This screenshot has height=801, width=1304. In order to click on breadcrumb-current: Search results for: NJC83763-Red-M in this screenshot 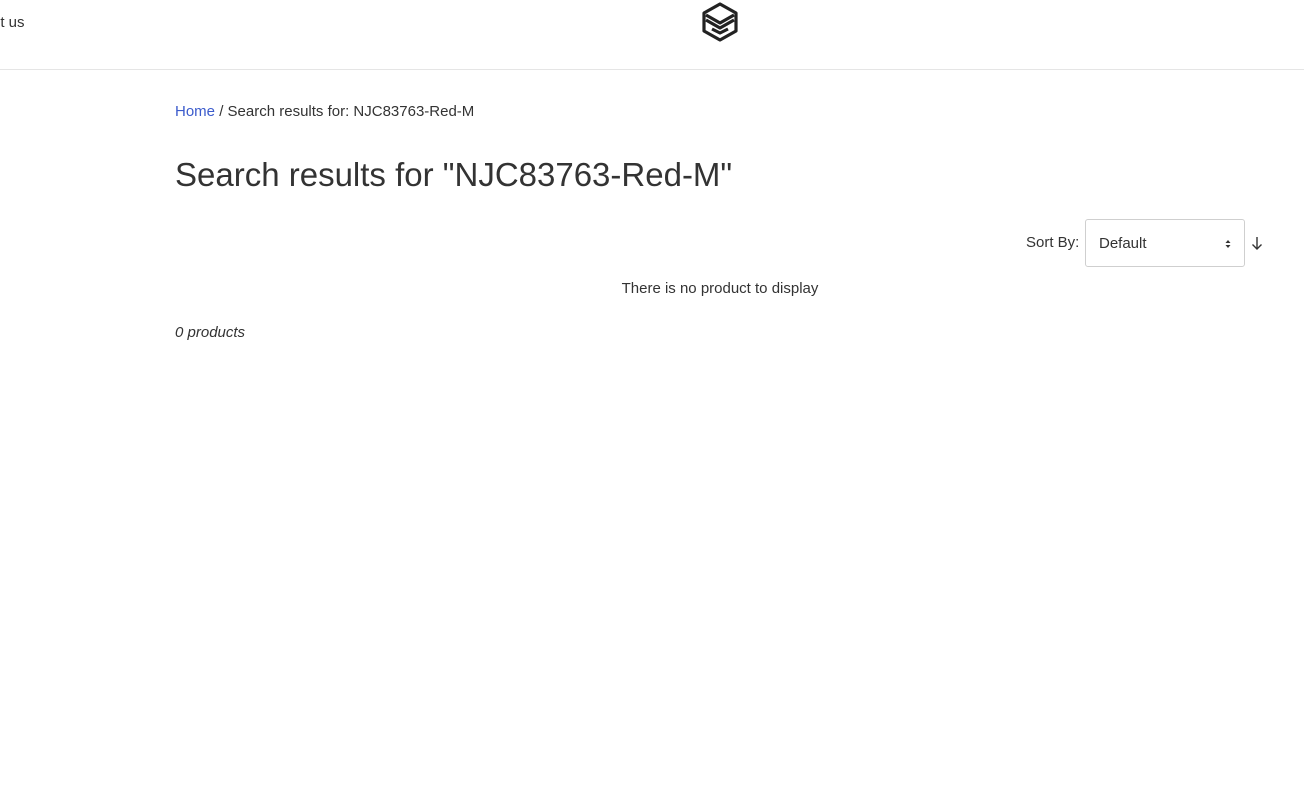, I will do `click(351, 111)`.